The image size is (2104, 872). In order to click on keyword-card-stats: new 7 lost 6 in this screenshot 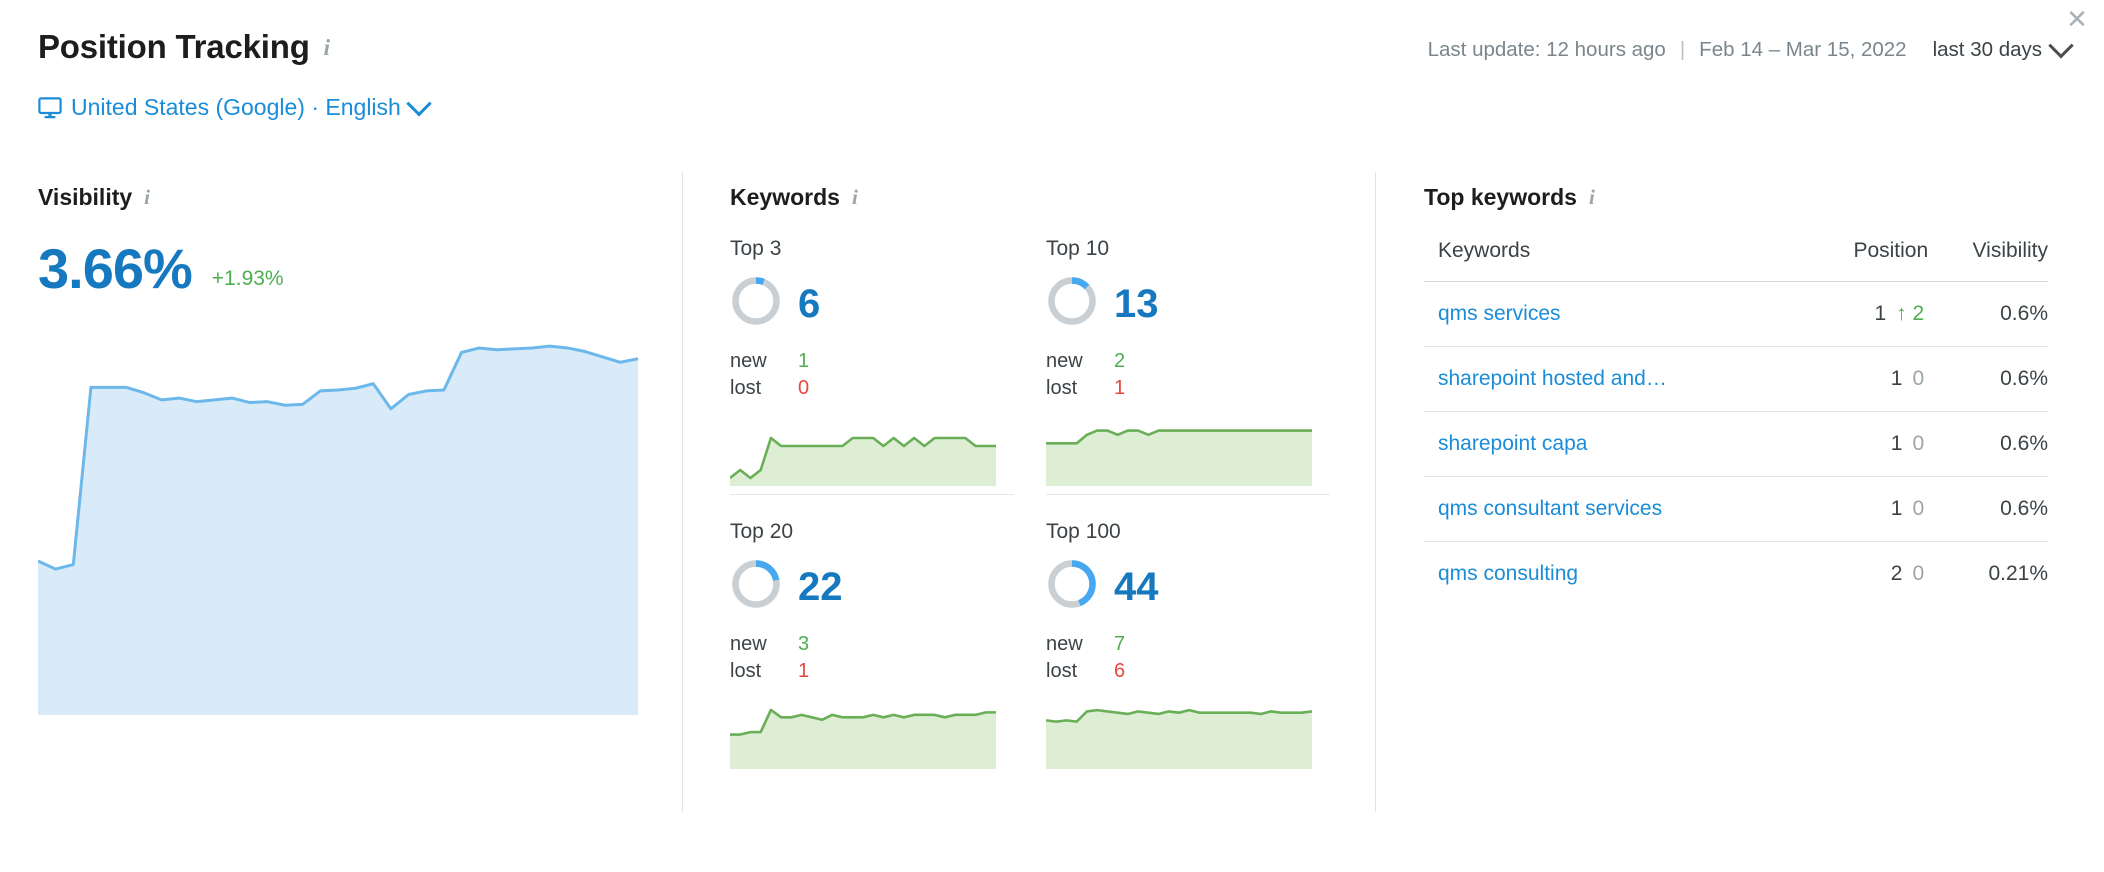, I will do `click(1188, 658)`.